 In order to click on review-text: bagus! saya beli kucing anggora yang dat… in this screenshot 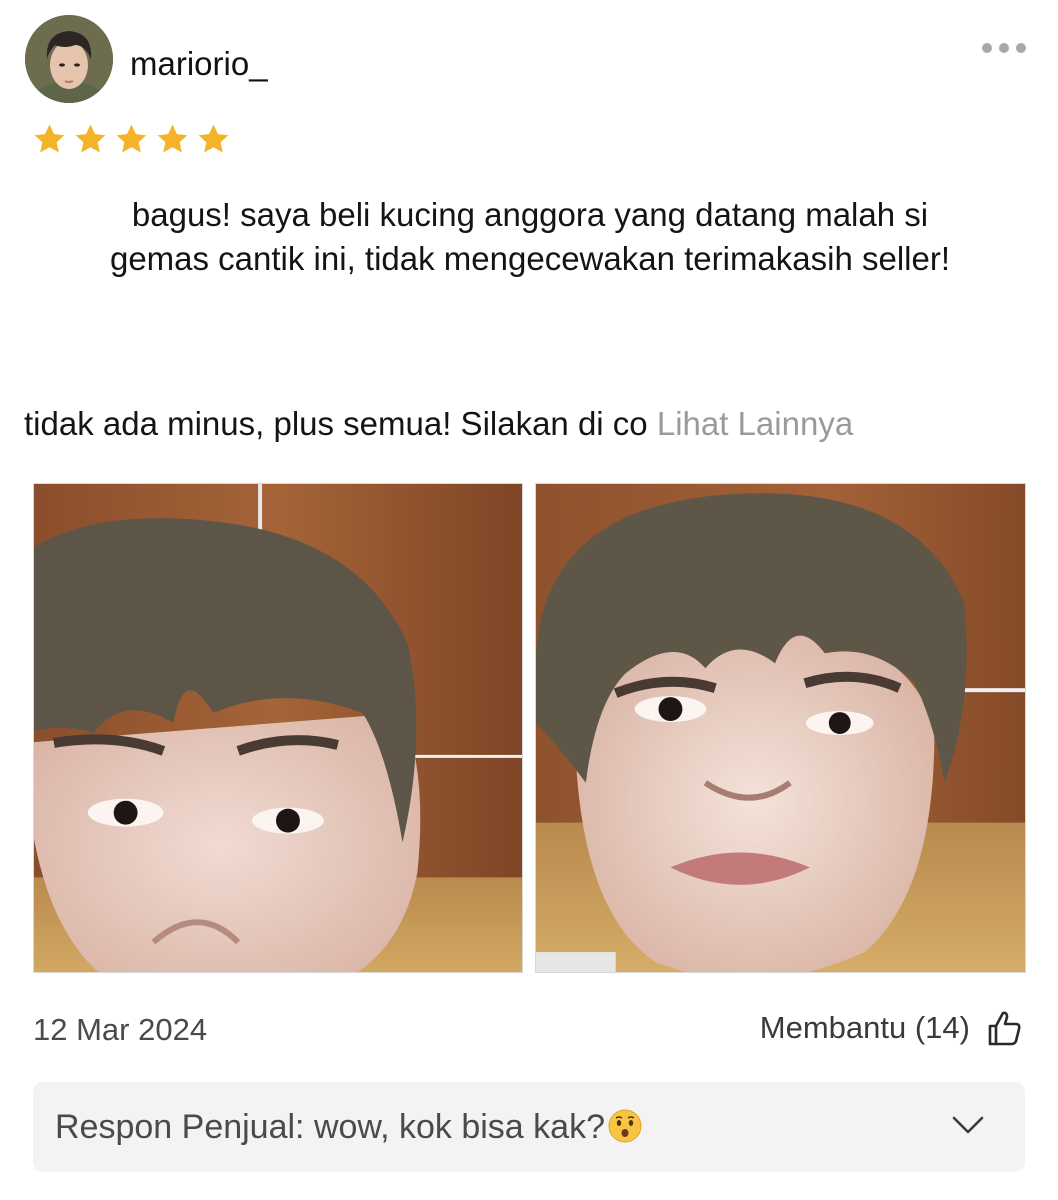, I will do `click(530, 237)`.